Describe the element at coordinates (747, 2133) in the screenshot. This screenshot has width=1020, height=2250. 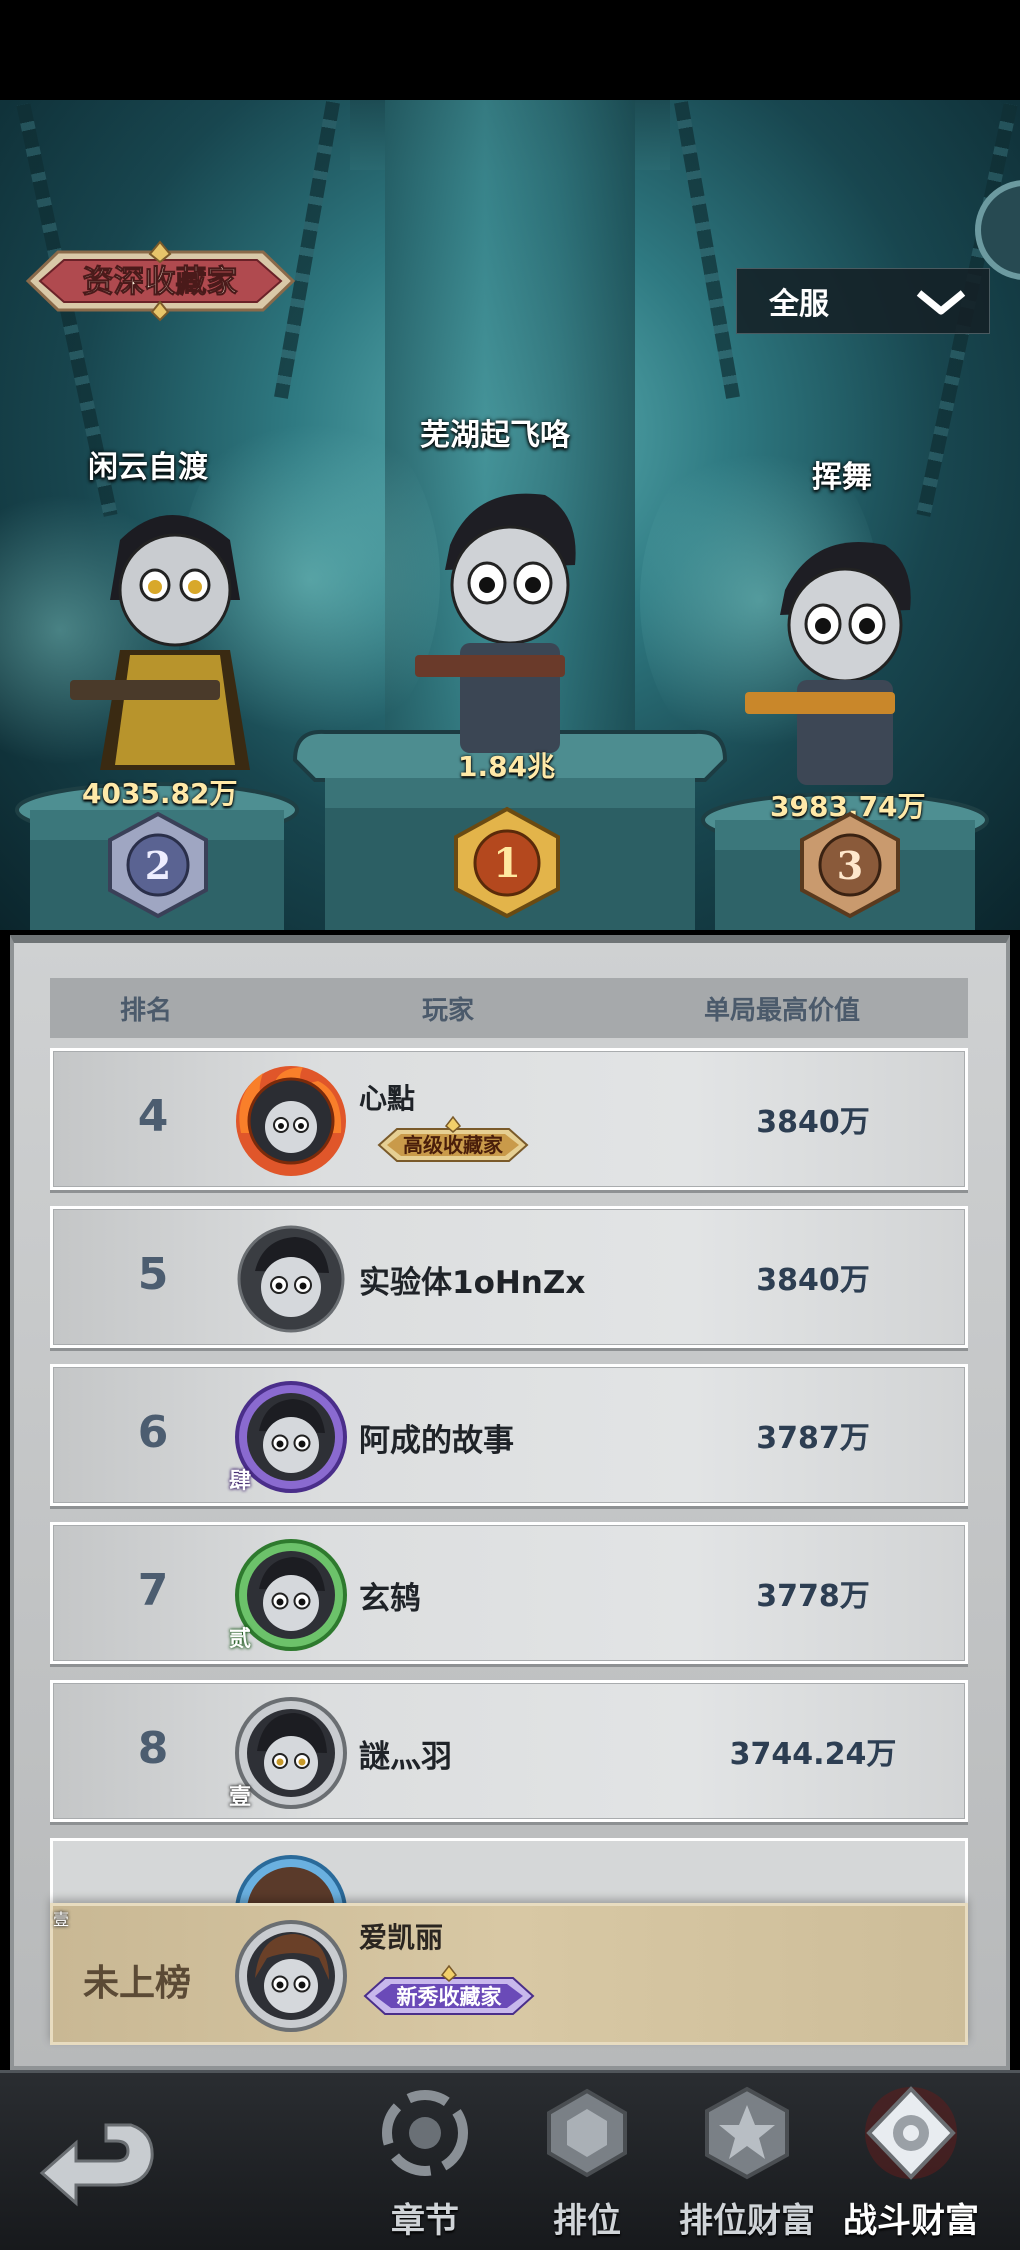
I see `rank-wealth-icon` at that location.